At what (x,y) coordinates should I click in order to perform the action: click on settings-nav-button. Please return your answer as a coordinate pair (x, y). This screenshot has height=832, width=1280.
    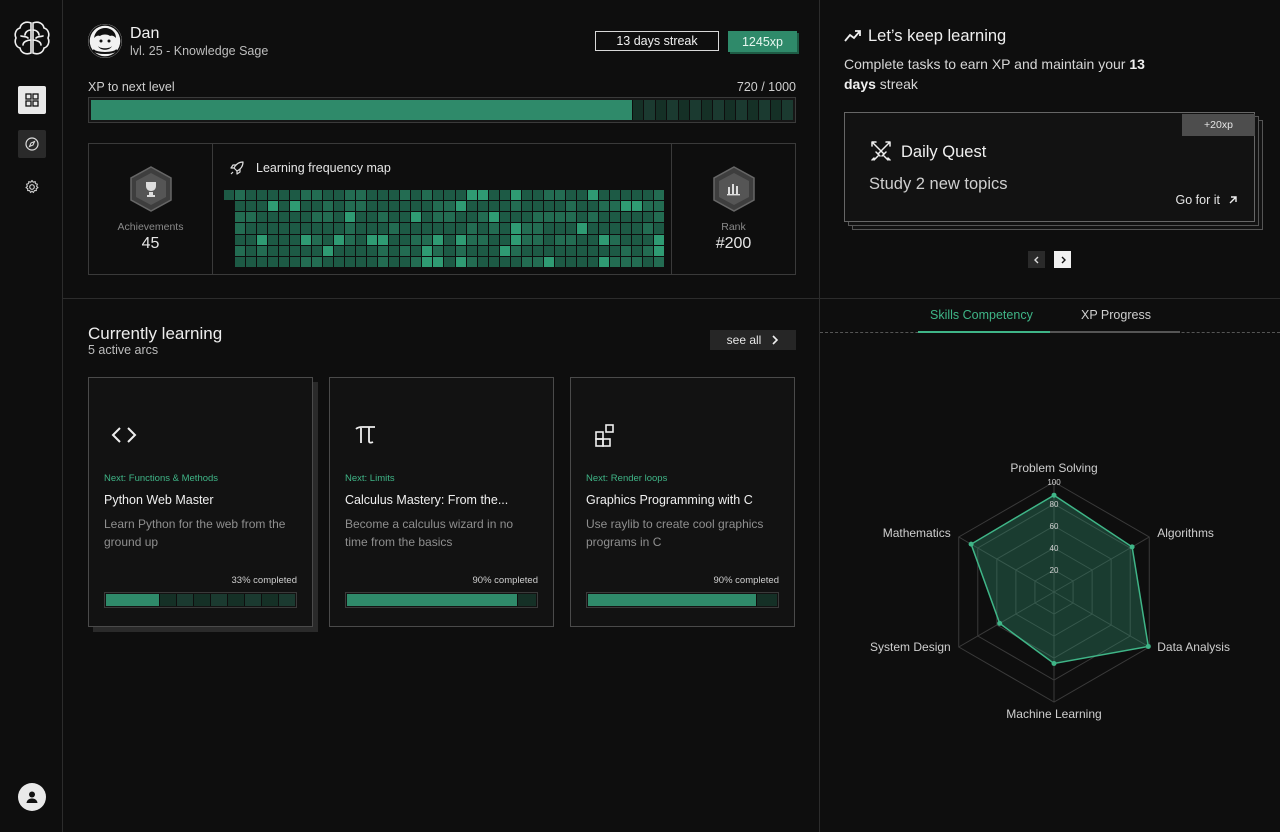
    Looking at the image, I should click on (32, 187).